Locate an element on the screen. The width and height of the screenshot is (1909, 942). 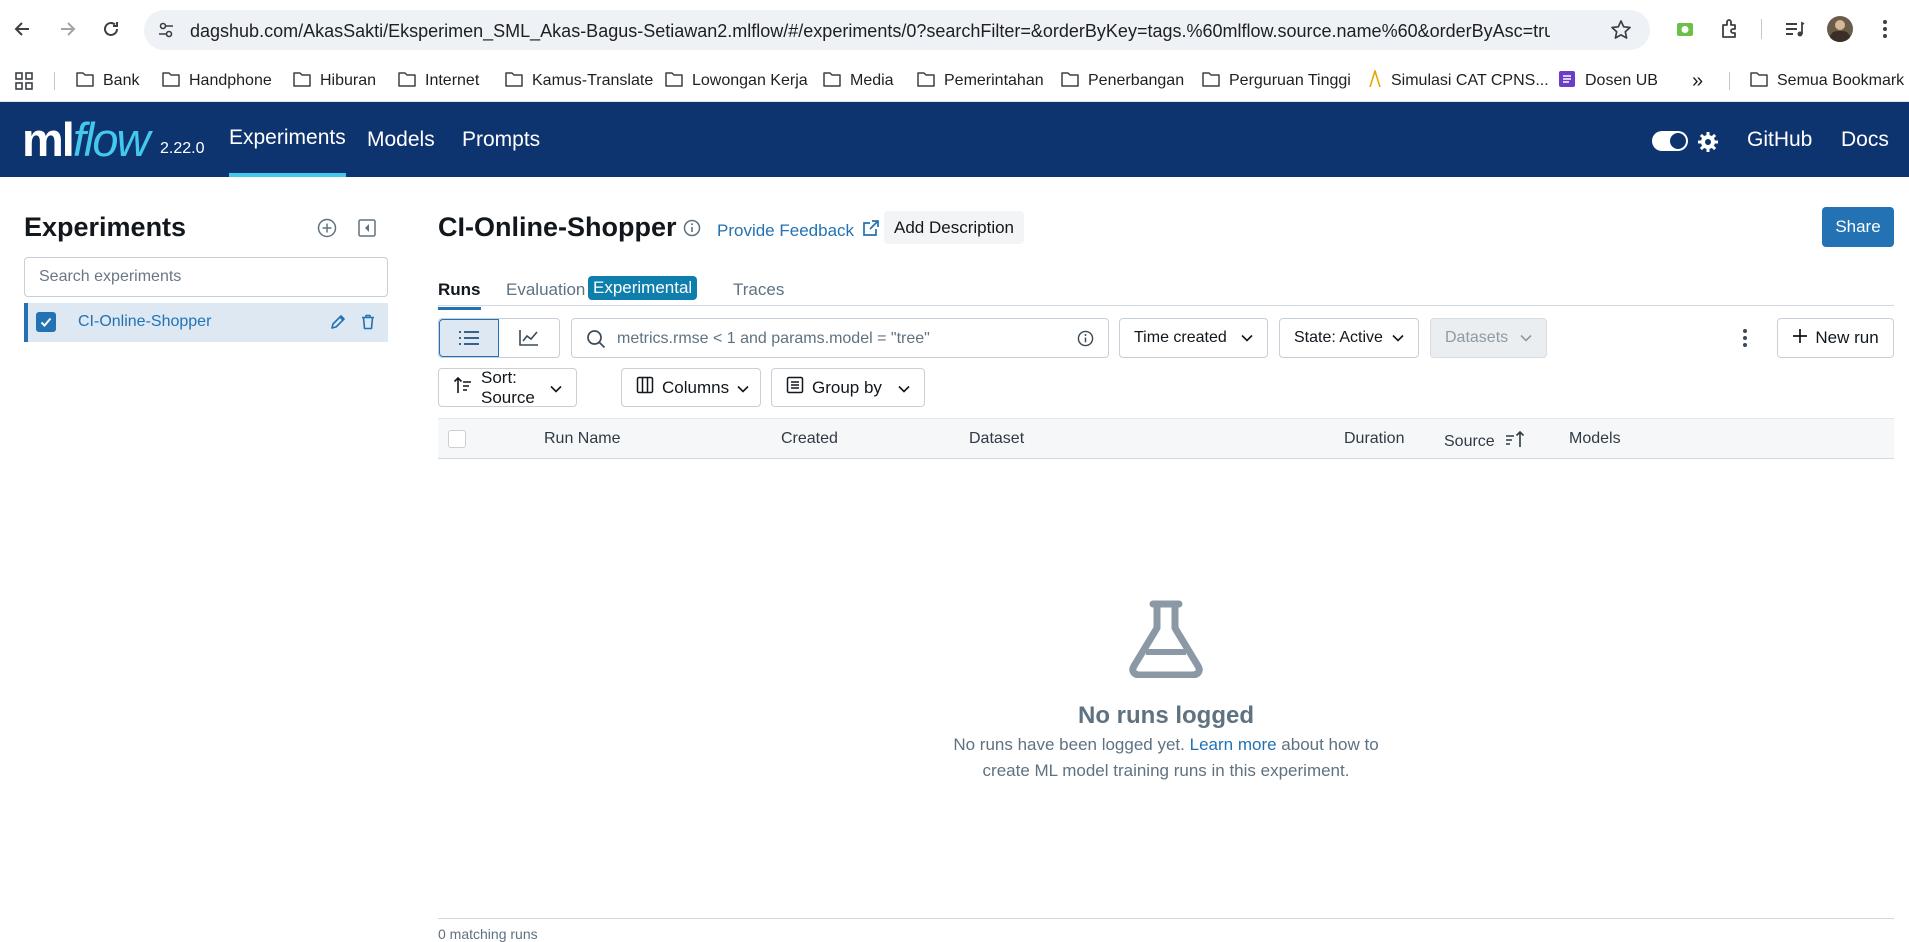
time-created-dropdown: Time created is located at coordinates (1193, 338).